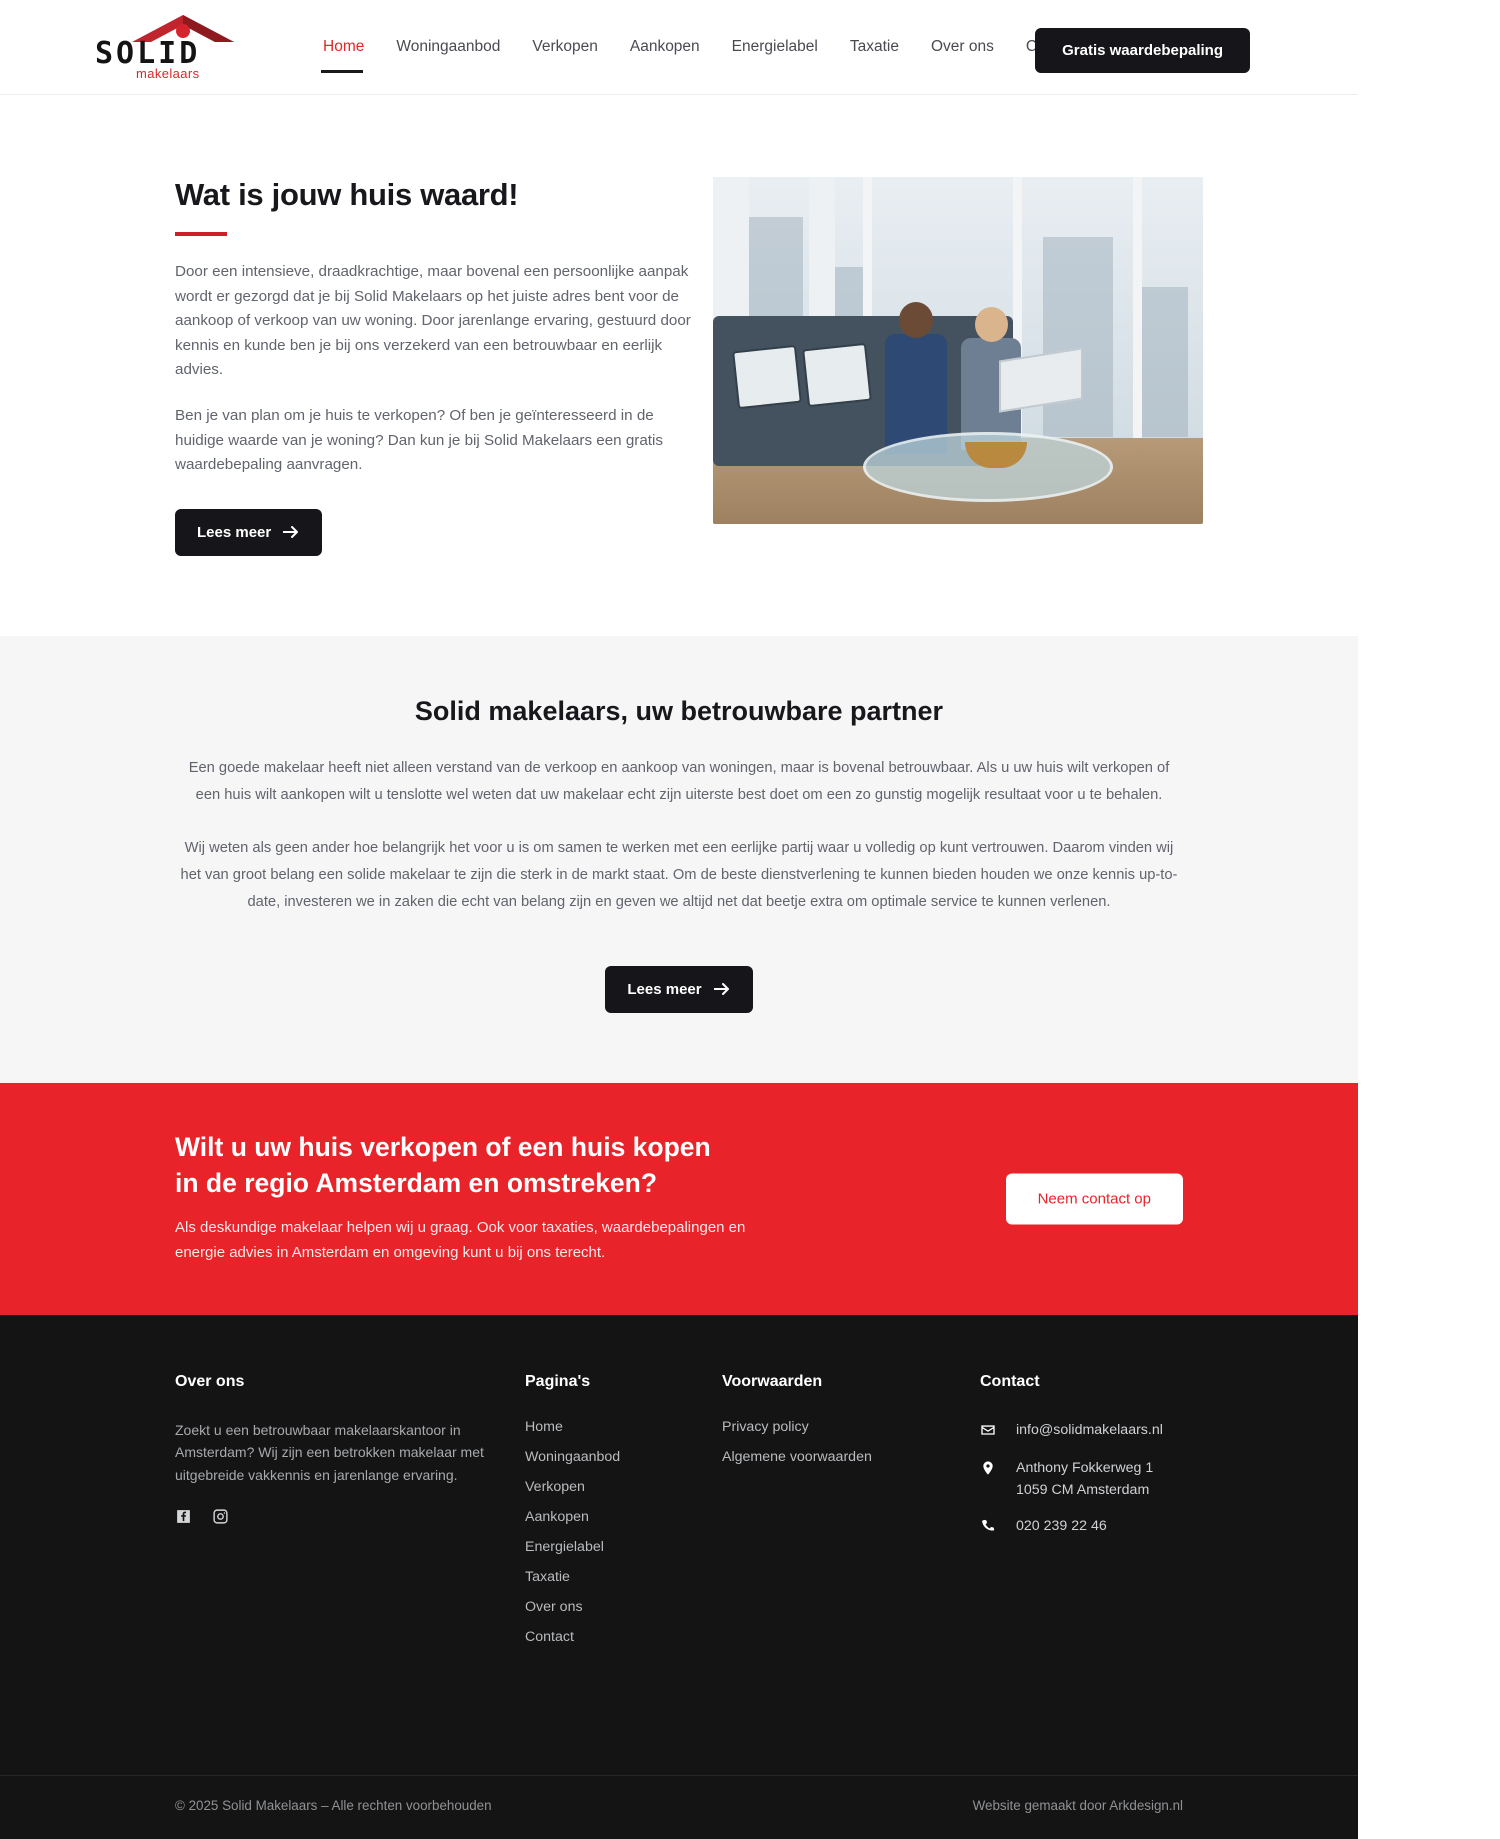 This screenshot has width=1500, height=1839. I want to click on footer-link-privacy-policy: Privacy policy, so click(851, 1427).